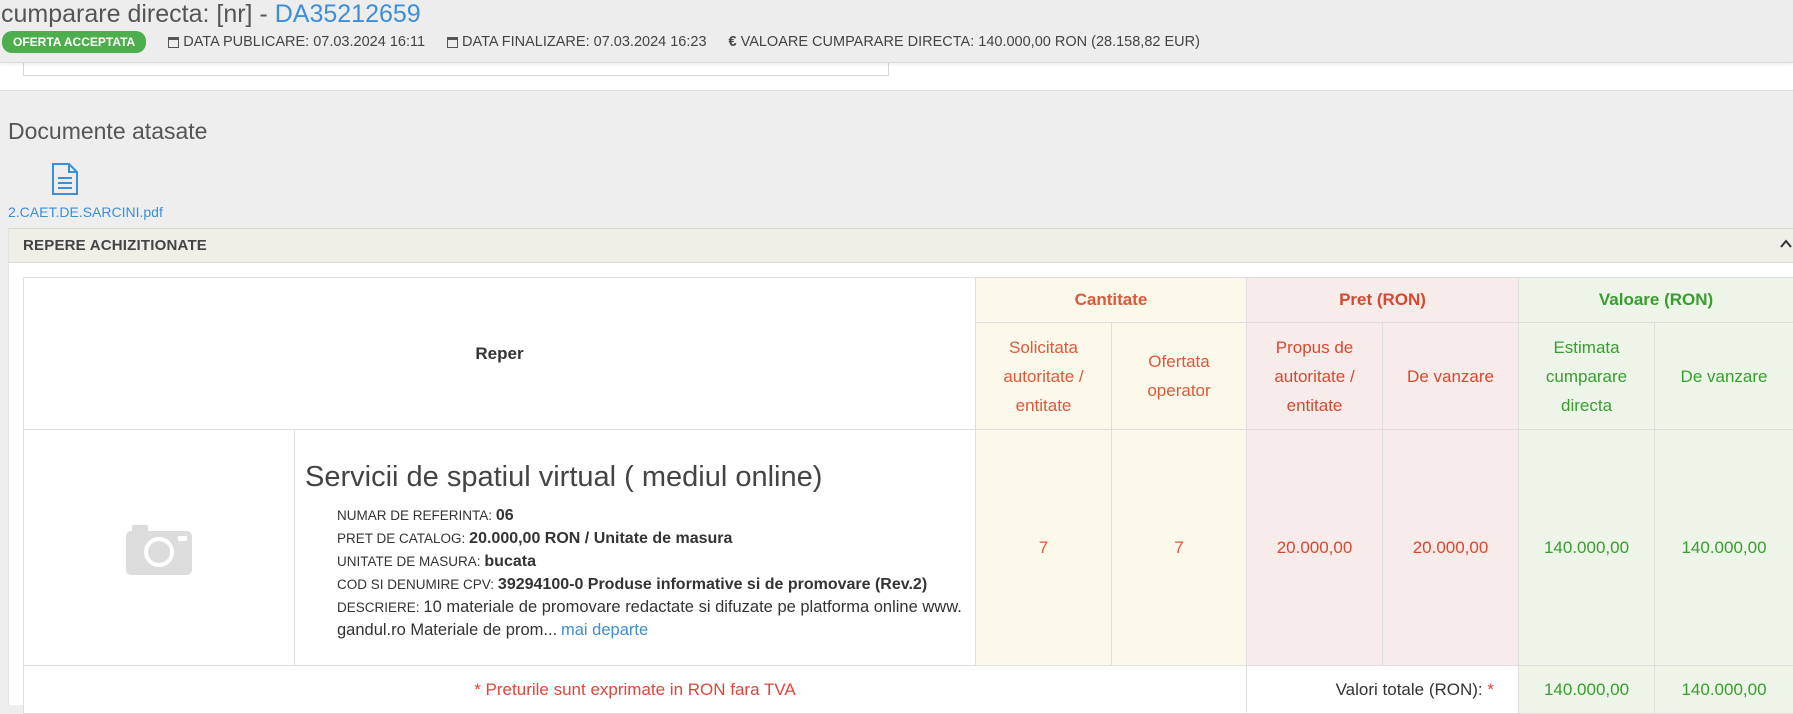 This screenshot has height=714, width=1793. I want to click on page-title: cumparare directa: [nr] - DA35212659, so click(211, 14).